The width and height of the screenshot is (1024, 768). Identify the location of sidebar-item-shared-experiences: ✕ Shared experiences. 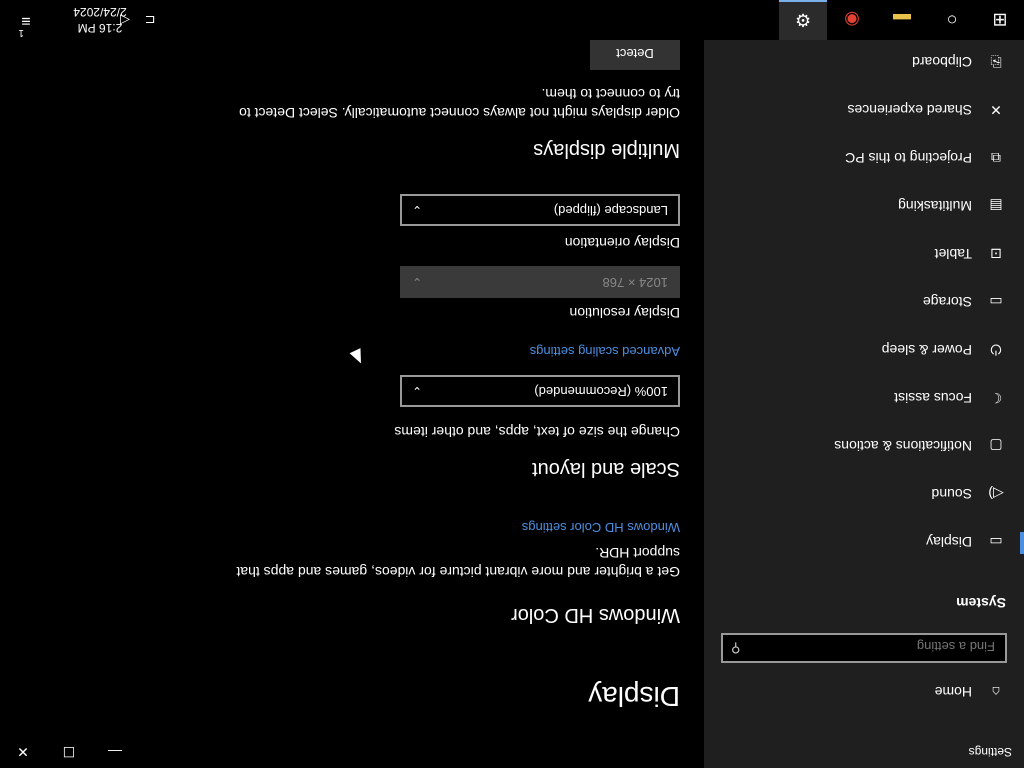
(864, 110).